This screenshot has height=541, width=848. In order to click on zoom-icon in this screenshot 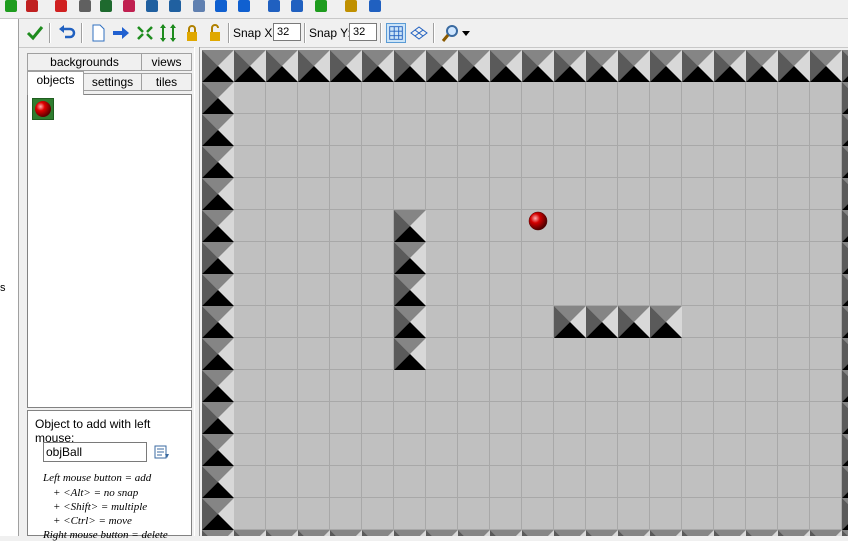, I will do `click(451, 33)`.